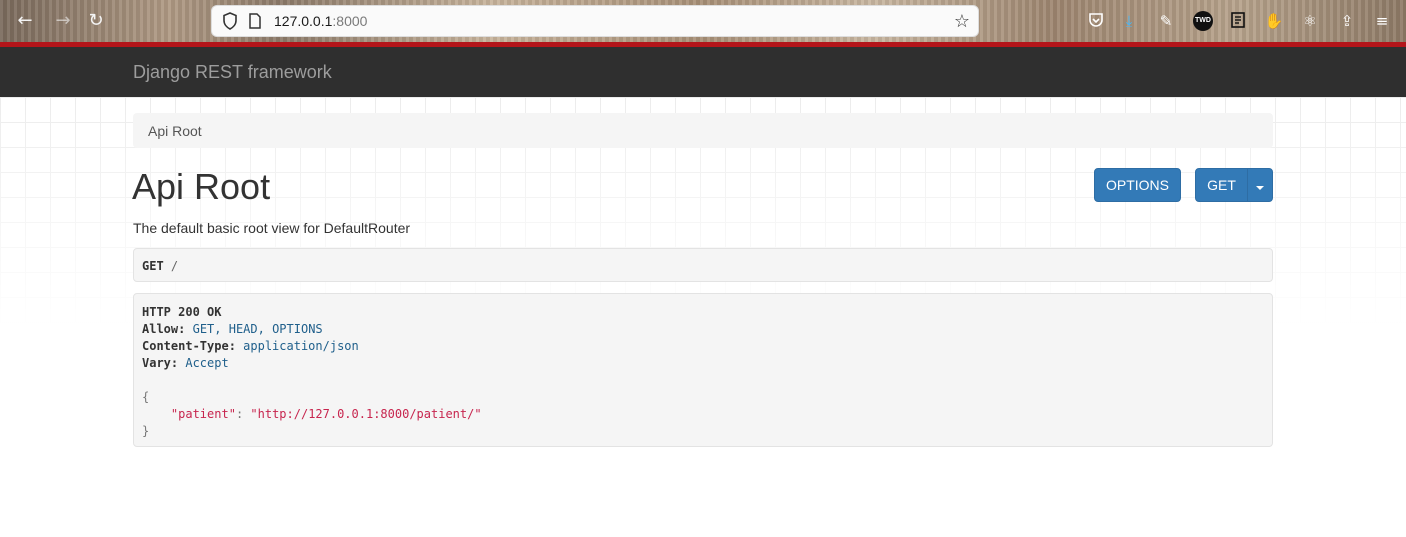 Image resolution: width=1406 pixels, height=537 pixels. Describe the element at coordinates (189, 346) in the screenshot. I see `header-name: Content-Type:` at that location.